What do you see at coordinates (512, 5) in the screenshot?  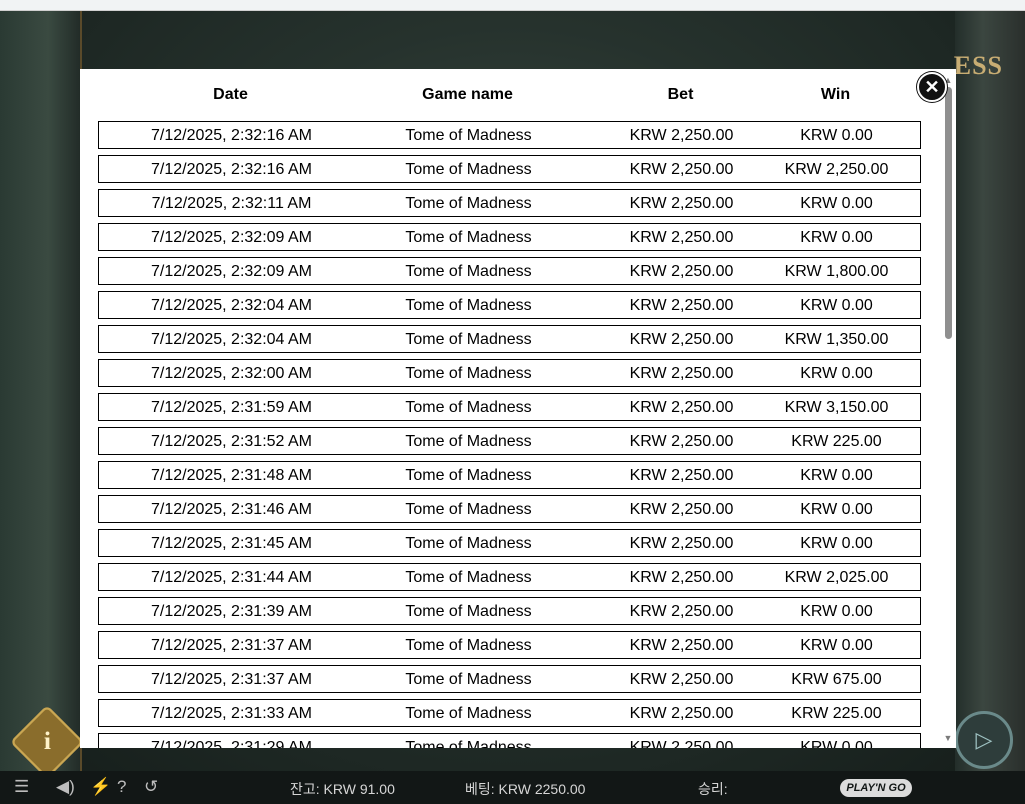 I see `browser-url-bar` at bounding box center [512, 5].